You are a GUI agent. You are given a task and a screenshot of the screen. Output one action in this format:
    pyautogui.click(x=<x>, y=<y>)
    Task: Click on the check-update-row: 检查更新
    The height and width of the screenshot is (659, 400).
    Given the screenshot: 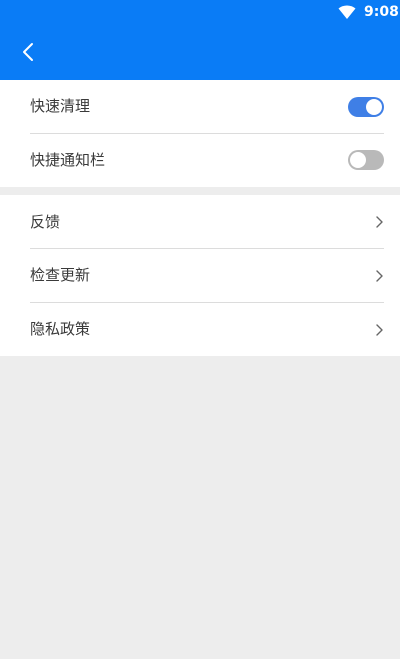 What is the action you would take?
    pyautogui.click(x=200, y=275)
    